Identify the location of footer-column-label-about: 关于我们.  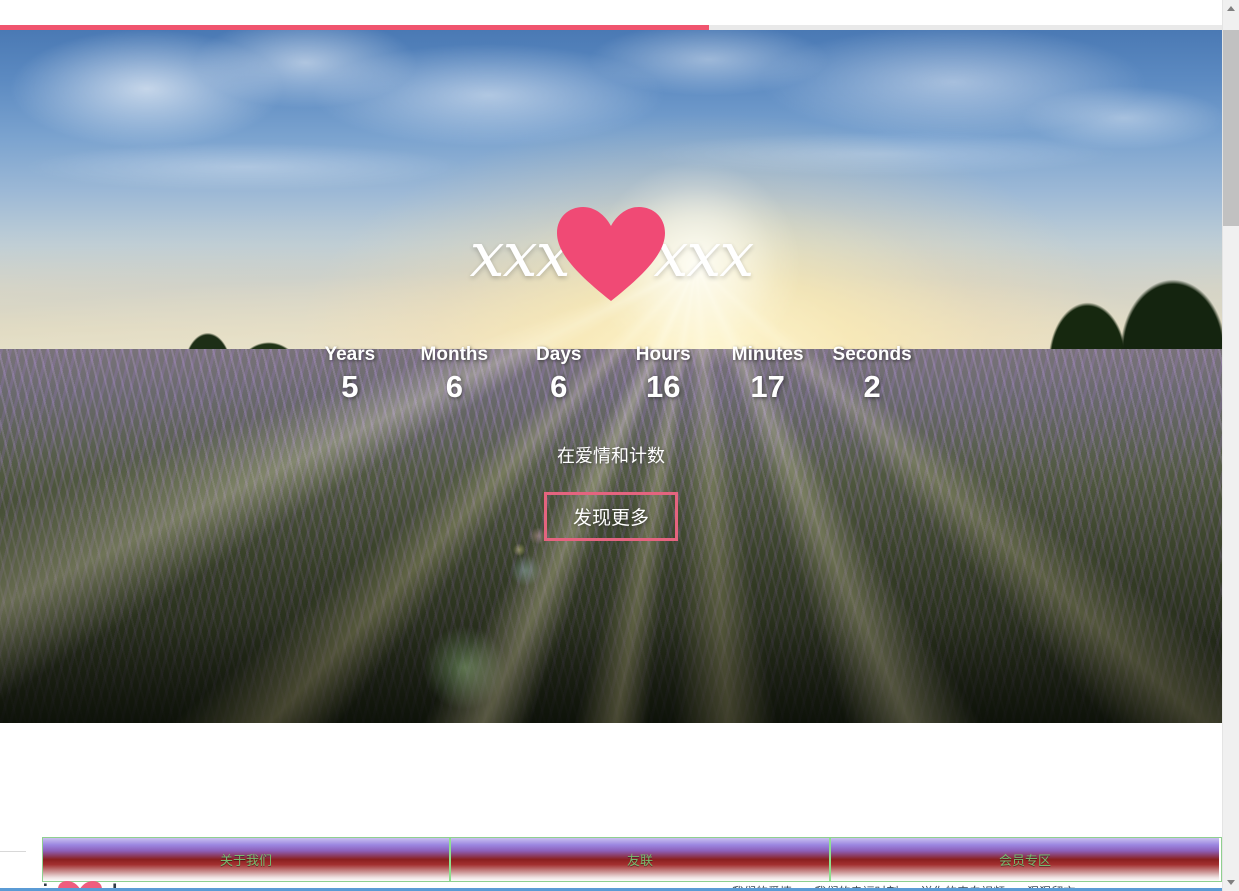
(245, 860).